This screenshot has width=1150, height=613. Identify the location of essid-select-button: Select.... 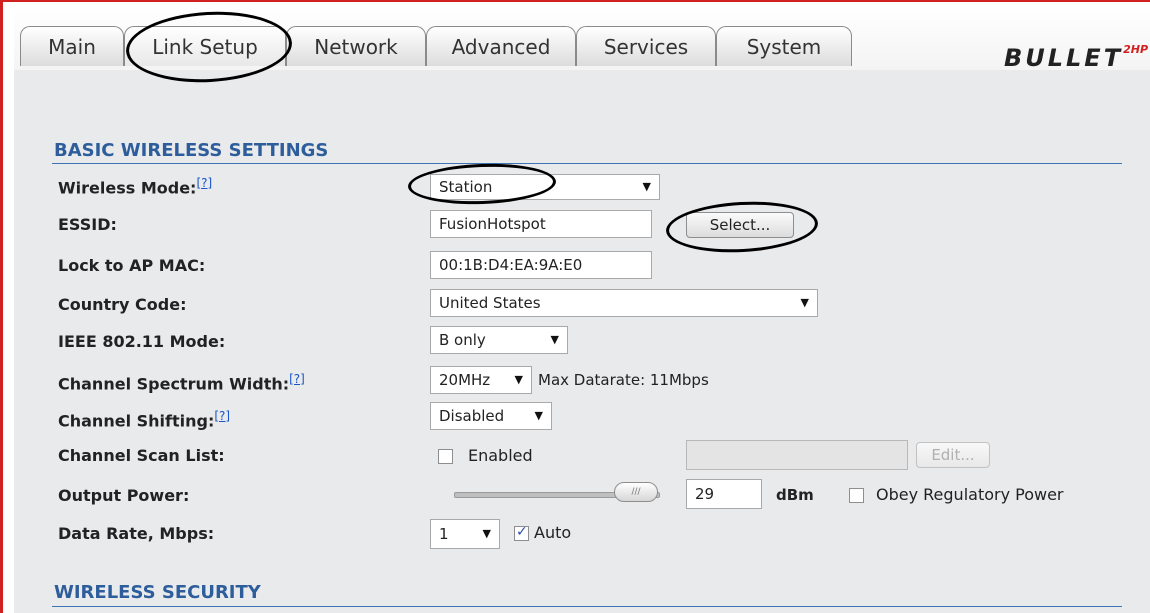
(740, 225).